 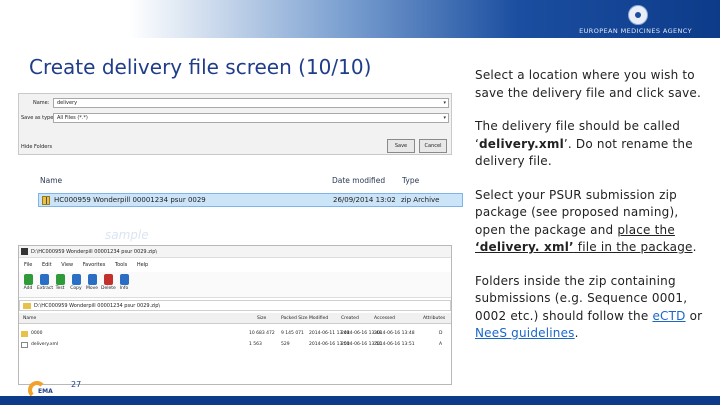 I want to click on delivery-file-name: delivery.xml, so click(x=521, y=143).